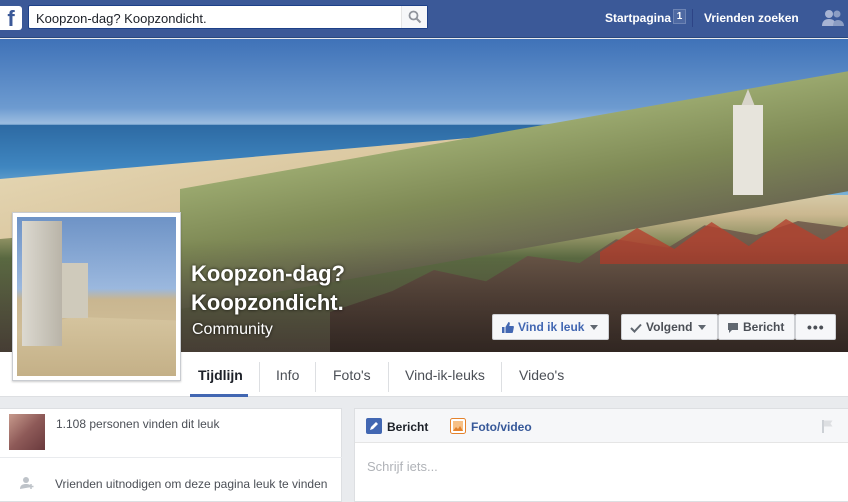 This screenshot has height=502, width=848. Describe the element at coordinates (815, 327) in the screenshot. I see `more-options-button: •••` at that location.